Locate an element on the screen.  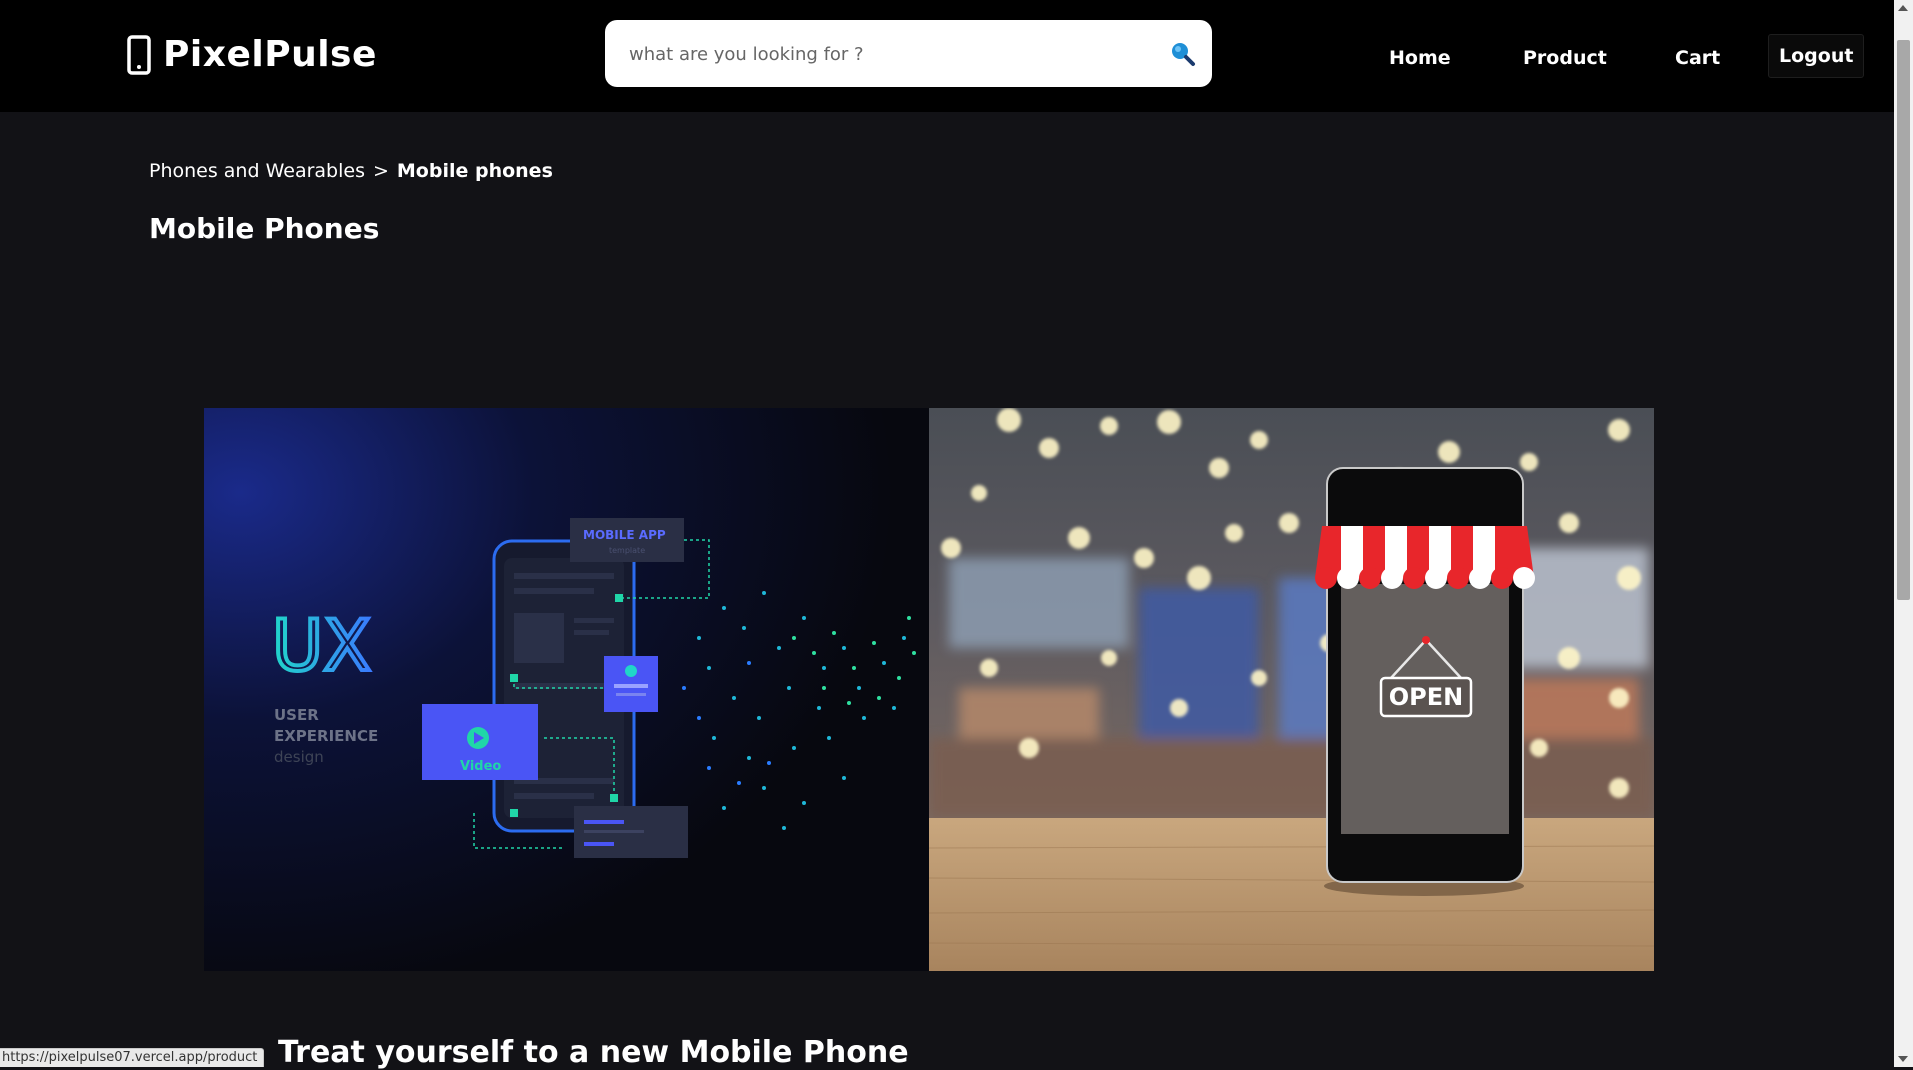
mobile-app-card-subtitle: template is located at coordinates (627, 550).